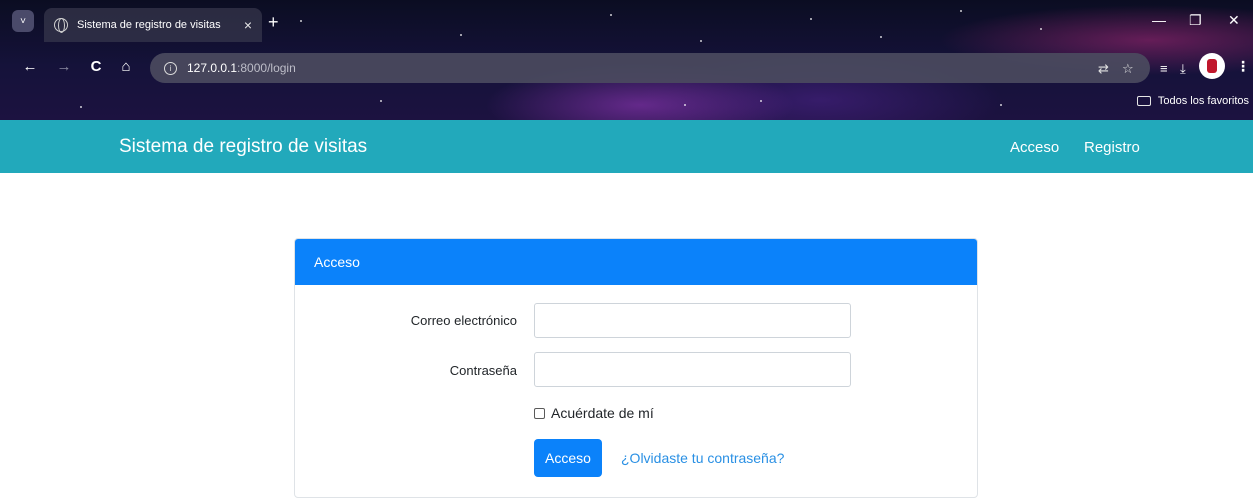 The width and height of the screenshot is (1253, 498). Describe the element at coordinates (126, 66) in the screenshot. I see `home-icon: ⌂` at that location.